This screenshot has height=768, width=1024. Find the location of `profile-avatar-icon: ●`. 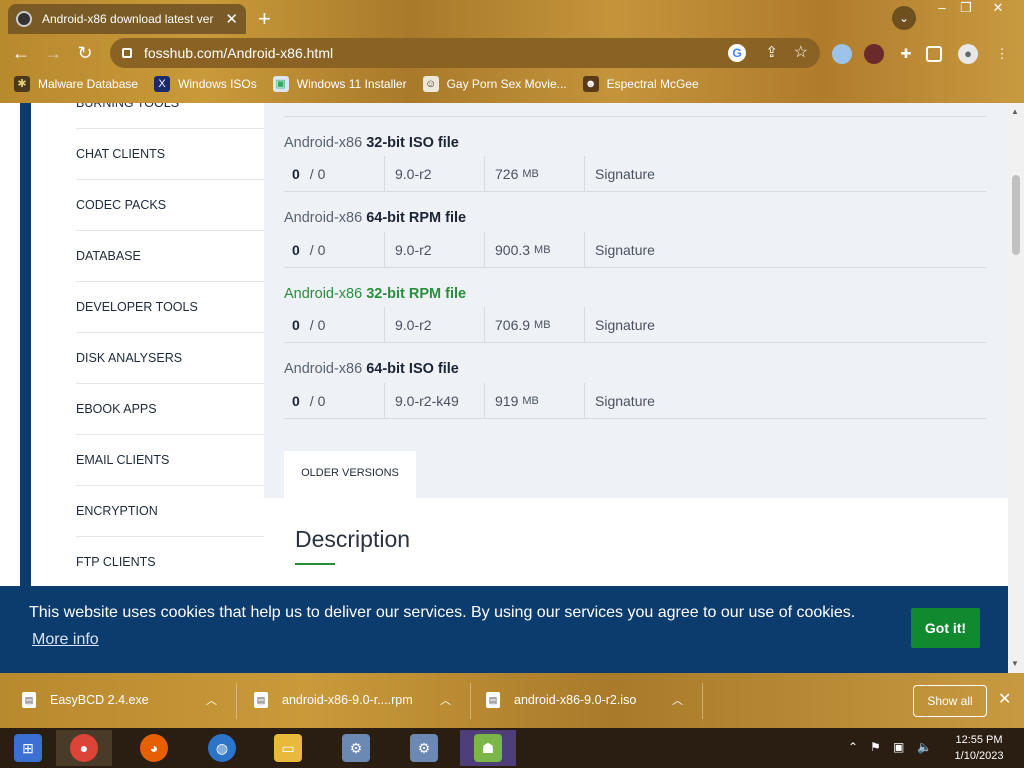

profile-avatar-icon: ● is located at coordinates (968, 54).